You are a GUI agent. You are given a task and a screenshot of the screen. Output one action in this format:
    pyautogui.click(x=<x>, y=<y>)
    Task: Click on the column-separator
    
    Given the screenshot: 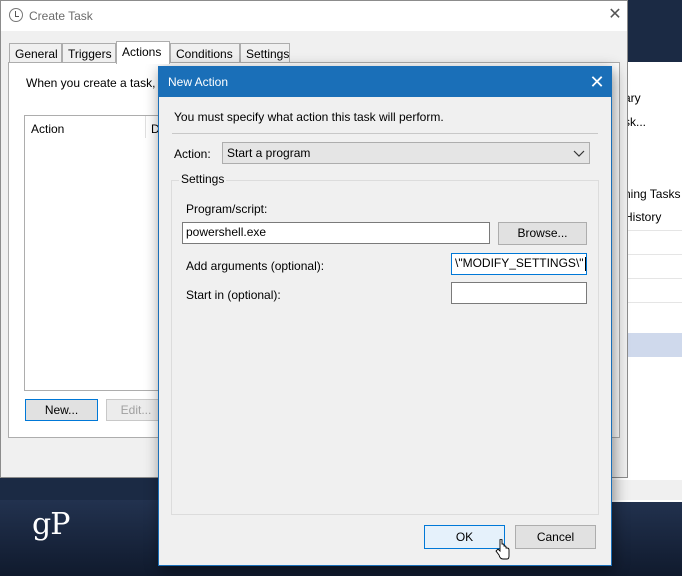 What is the action you would take?
    pyautogui.click(x=145, y=127)
    